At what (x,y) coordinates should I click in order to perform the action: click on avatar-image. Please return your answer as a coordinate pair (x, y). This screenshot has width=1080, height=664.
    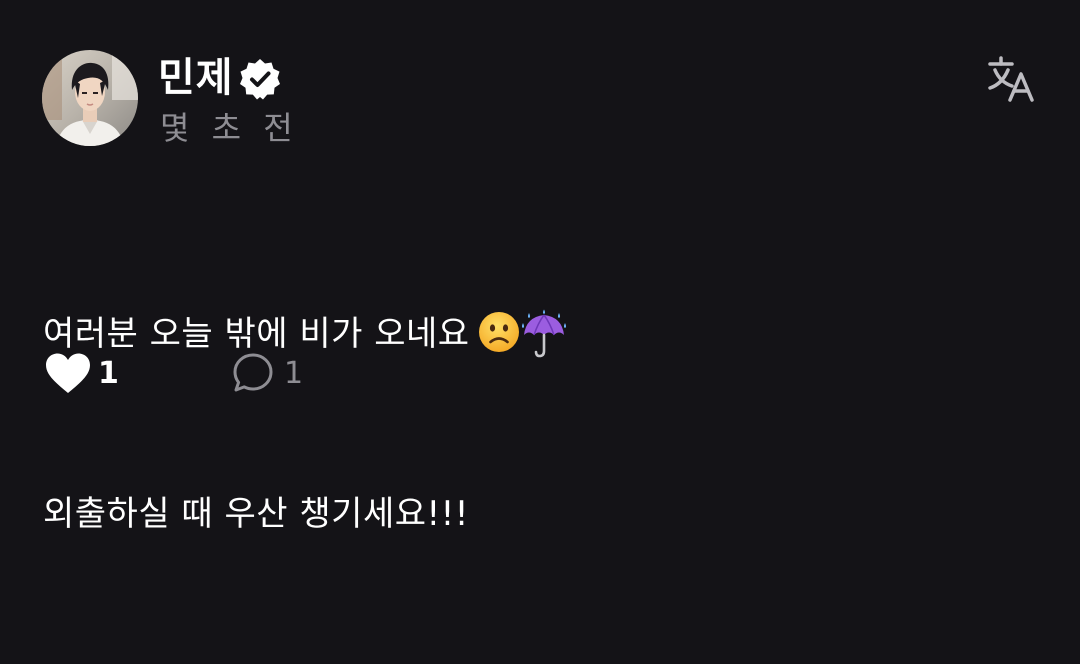
    Looking at the image, I should click on (90, 98).